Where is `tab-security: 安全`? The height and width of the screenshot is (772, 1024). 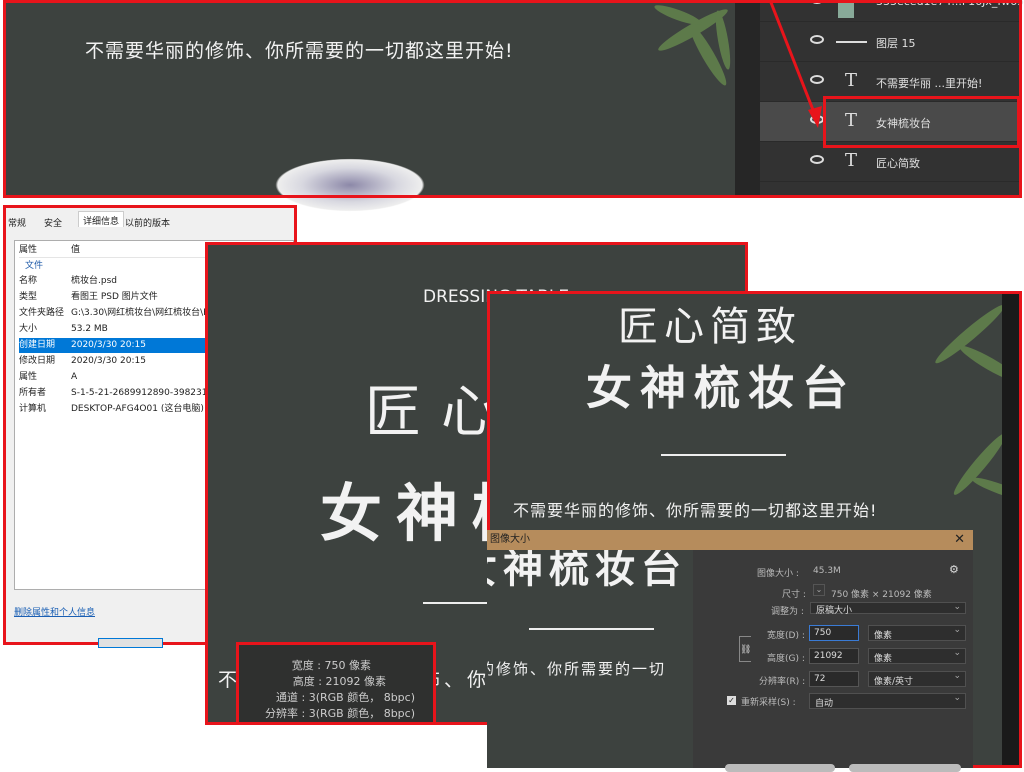
tab-security: 安全 is located at coordinates (53, 222).